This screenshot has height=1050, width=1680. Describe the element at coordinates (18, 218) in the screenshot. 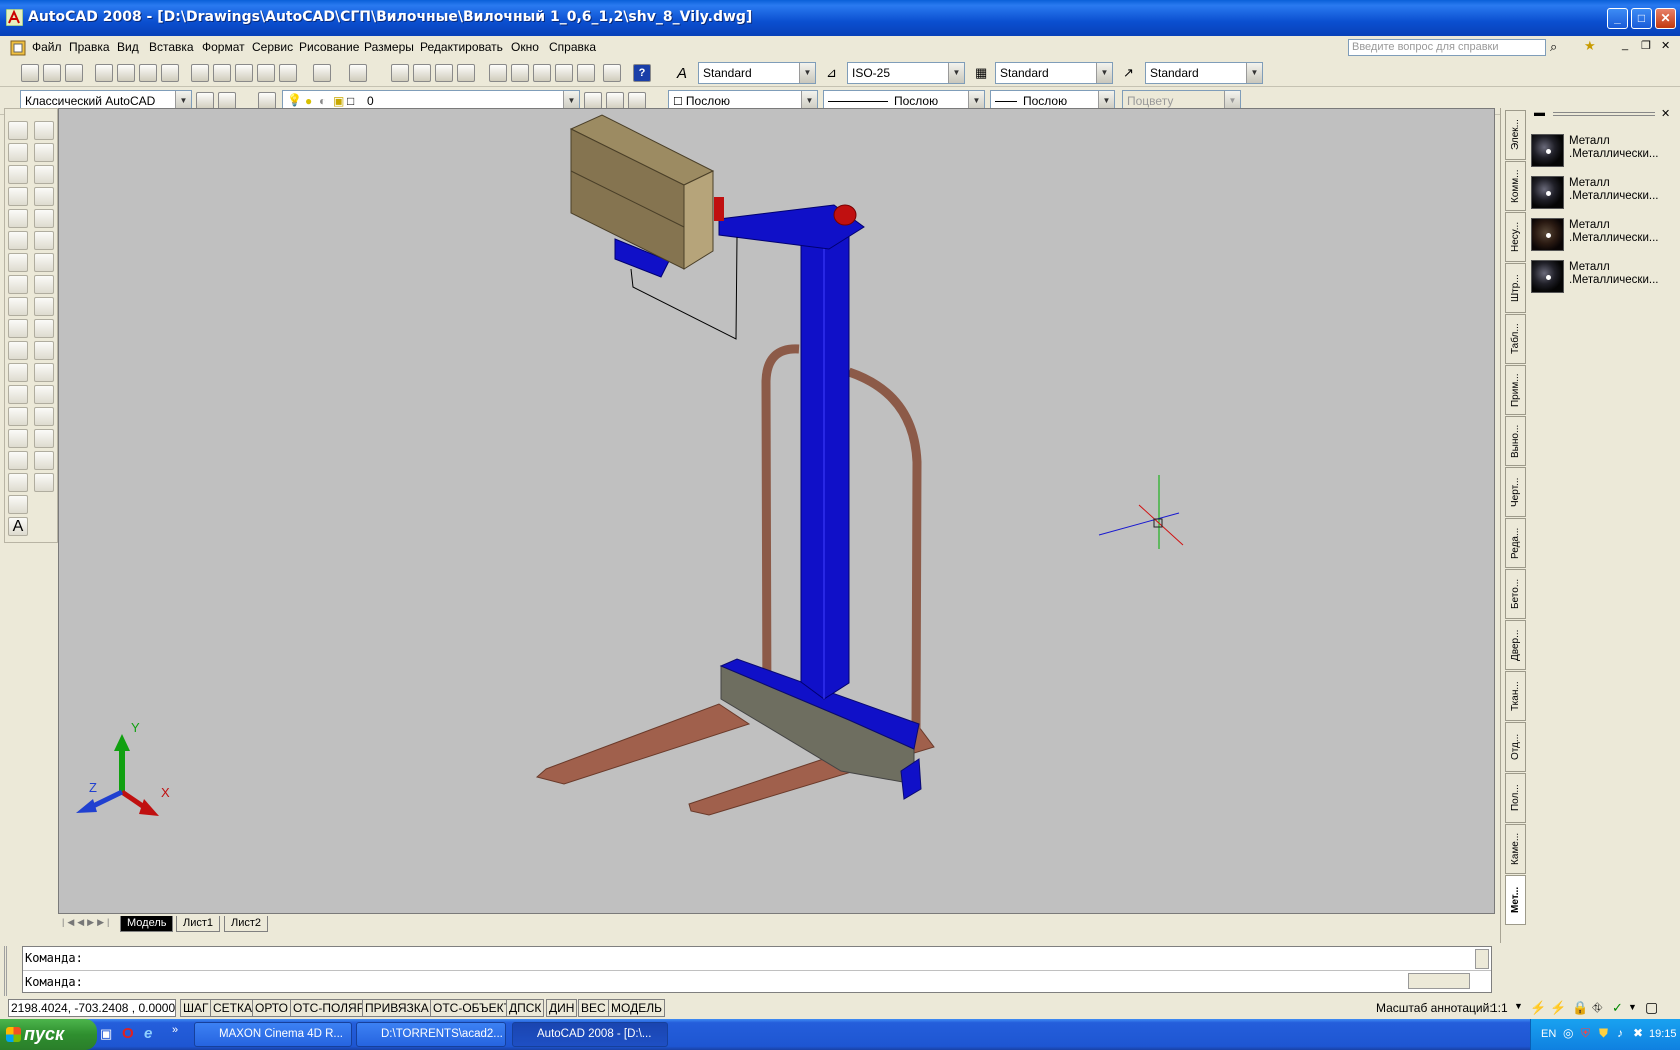

I see `rectangle-icon` at that location.